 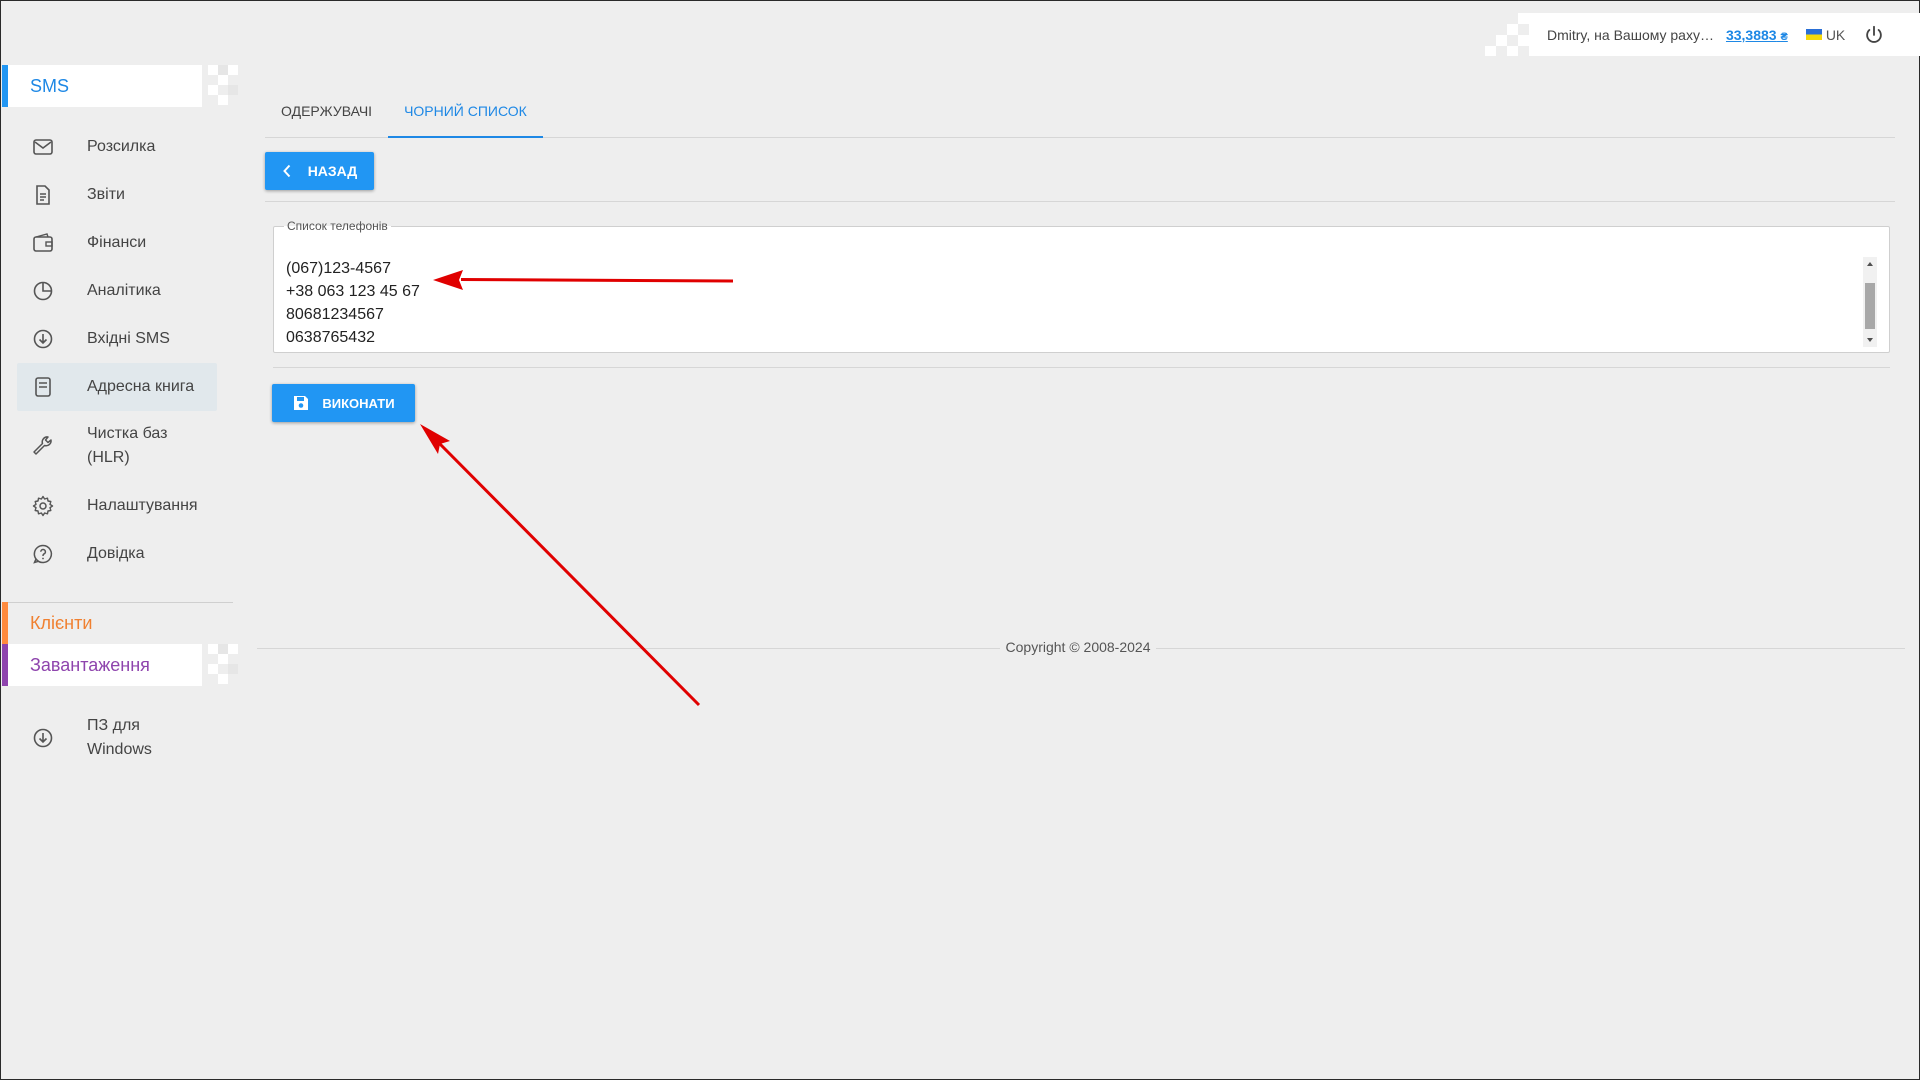 What do you see at coordinates (1813, 34) in the screenshot?
I see `ukraine-flag-icon` at bounding box center [1813, 34].